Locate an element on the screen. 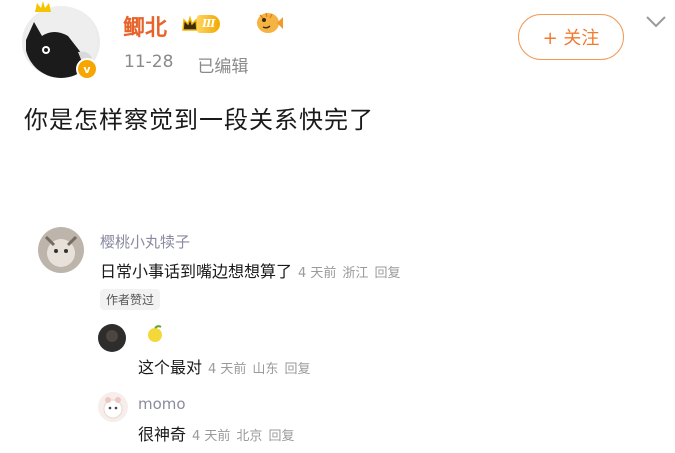 Image resolution: width=675 pixels, height=453 pixels. edited-label: 已编辑 is located at coordinates (223, 67).